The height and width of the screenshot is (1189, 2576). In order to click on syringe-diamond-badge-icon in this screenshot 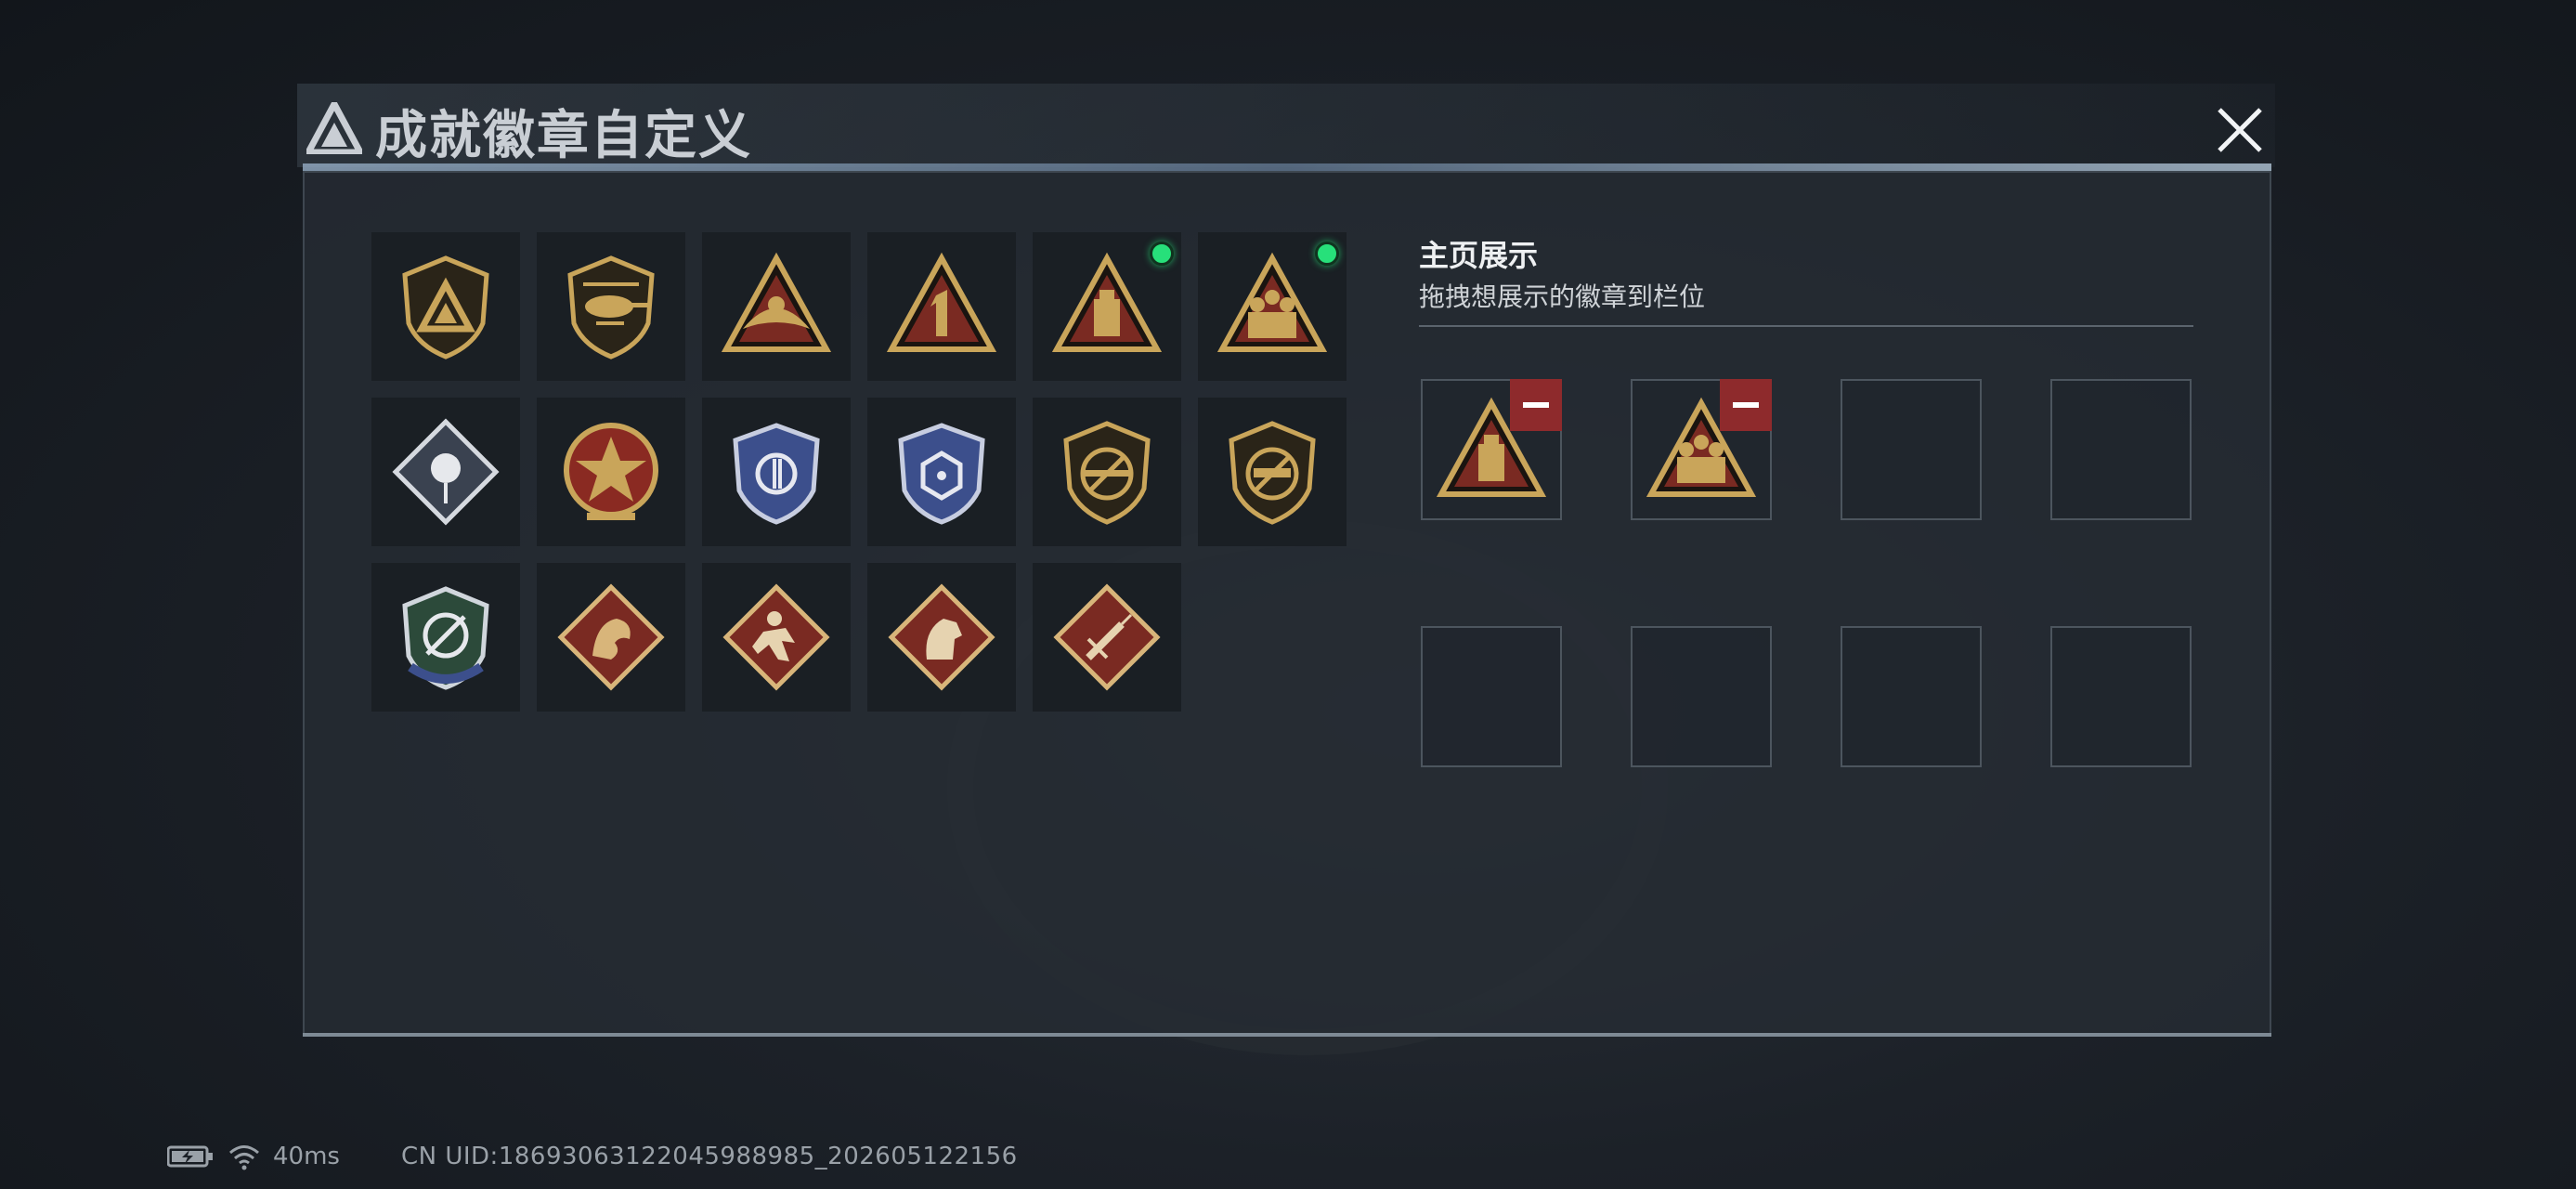, I will do `click(1107, 637)`.